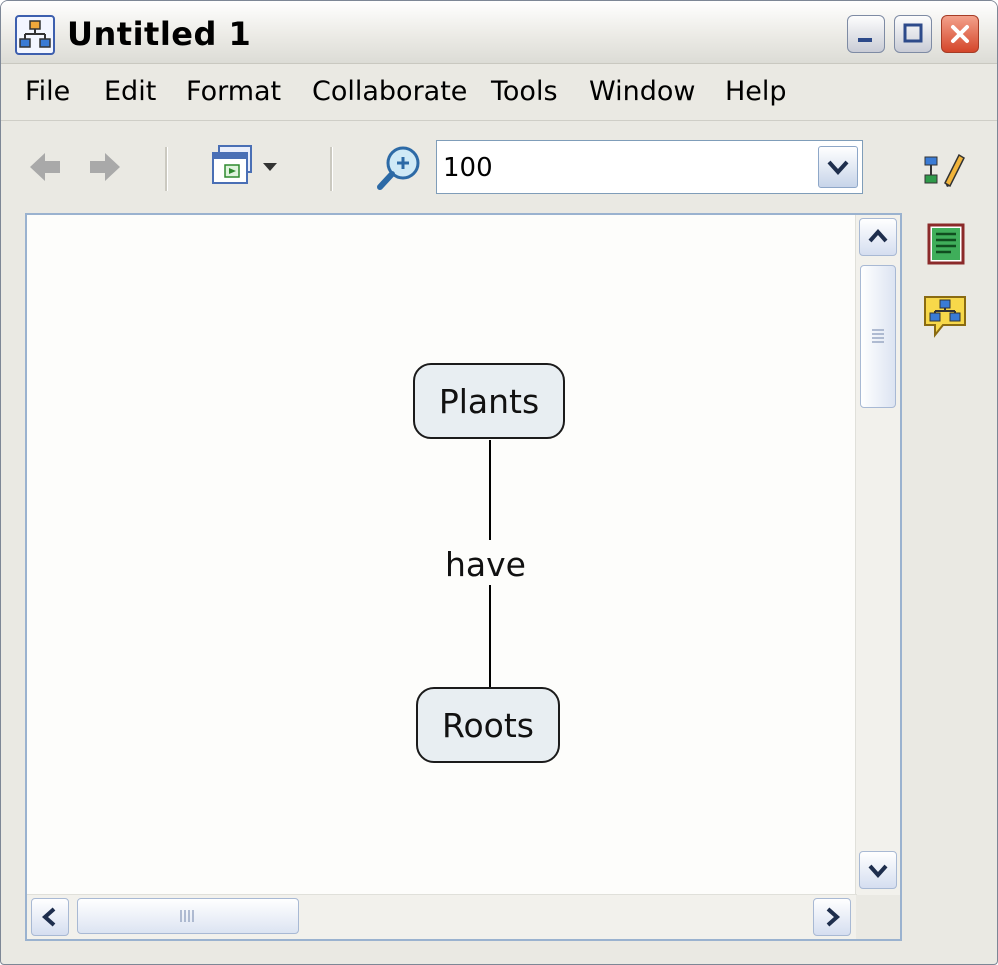 This screenshot has width=998, height=965. What do you see at coordinates (489, 401) in the screenshot?
I see `concept-node-plants: Plants` at bounding box center [489, 401].